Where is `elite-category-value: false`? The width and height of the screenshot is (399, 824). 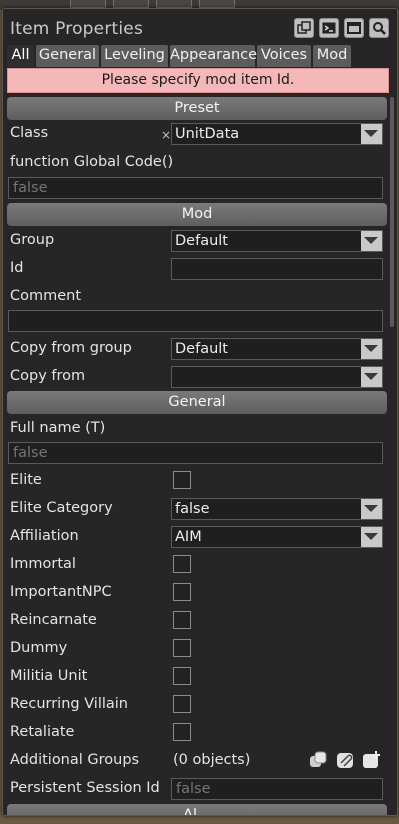 elite-category-value: false is located at coordinates (192, 509).